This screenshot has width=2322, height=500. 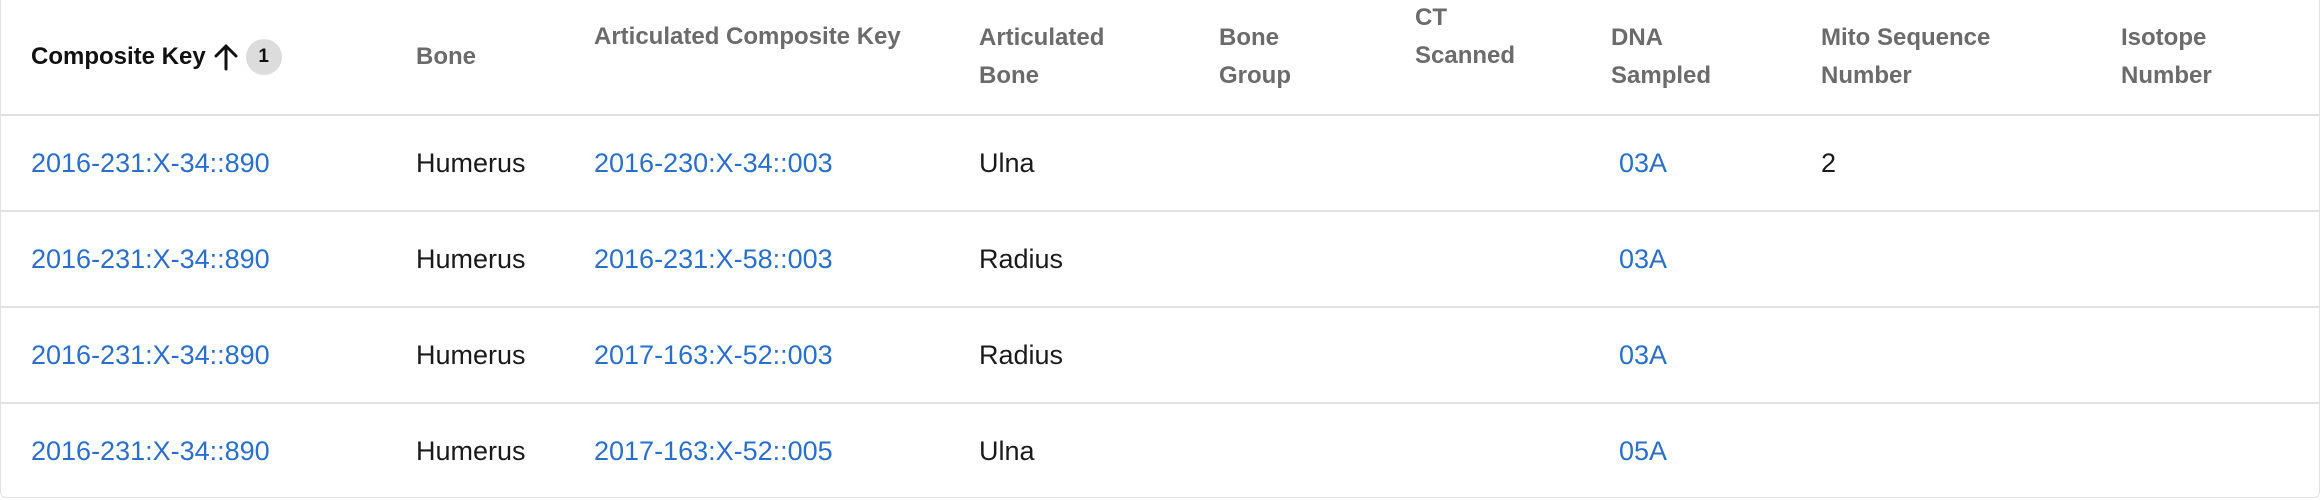 What do you see at coordinates (2220, 57) in the screenshot?
I see `column-header-isotope-number: Isotope Number` at bounding box center [2220, 57].